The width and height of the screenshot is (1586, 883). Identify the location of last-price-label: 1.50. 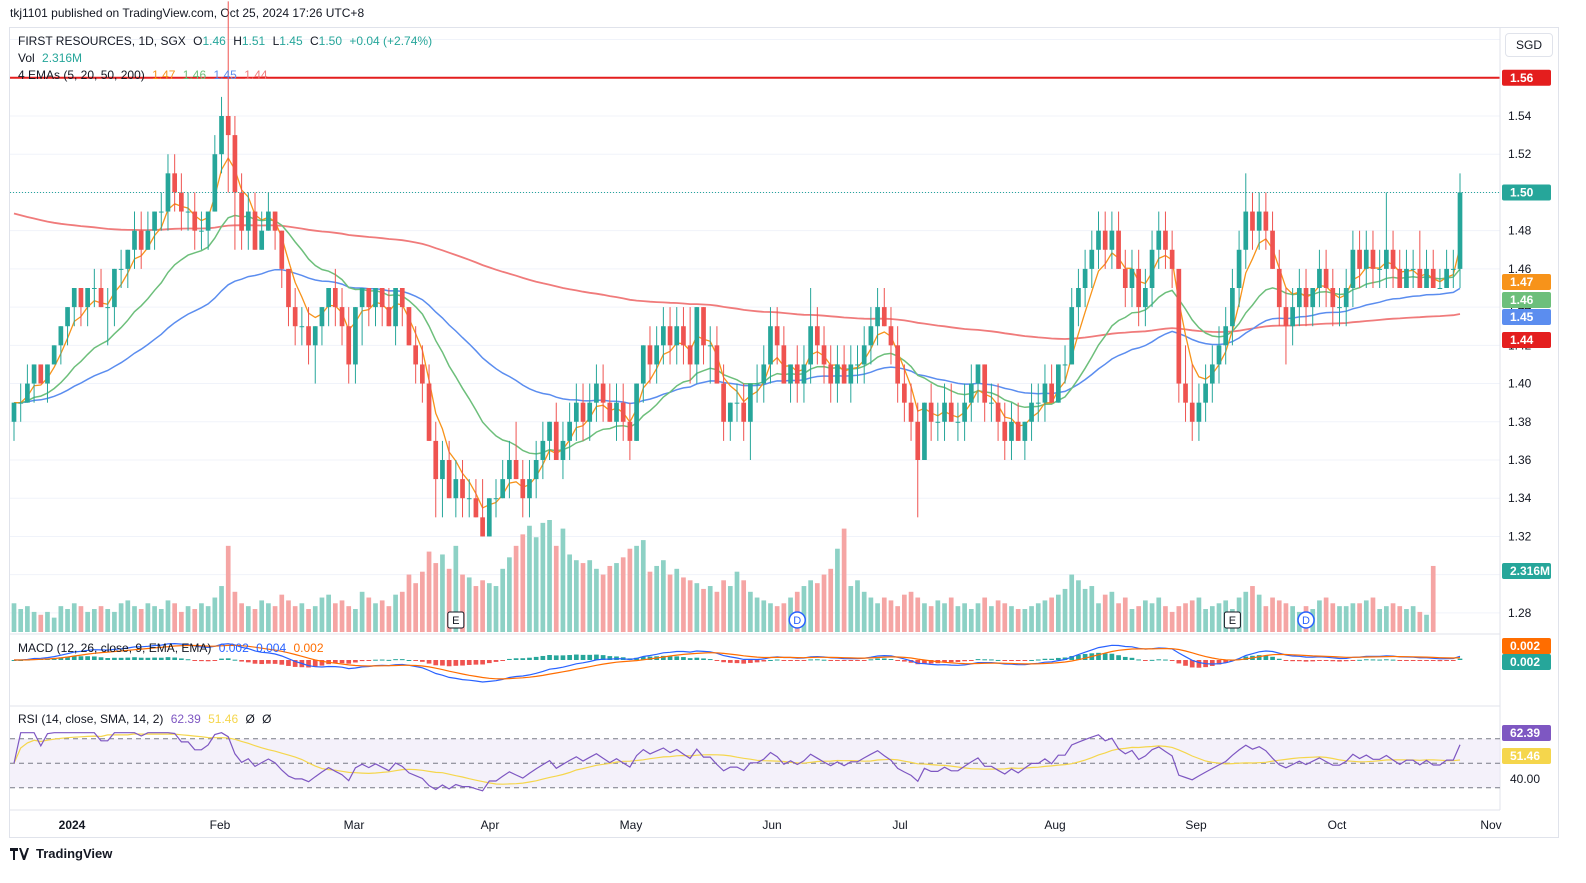
(1522, 192).